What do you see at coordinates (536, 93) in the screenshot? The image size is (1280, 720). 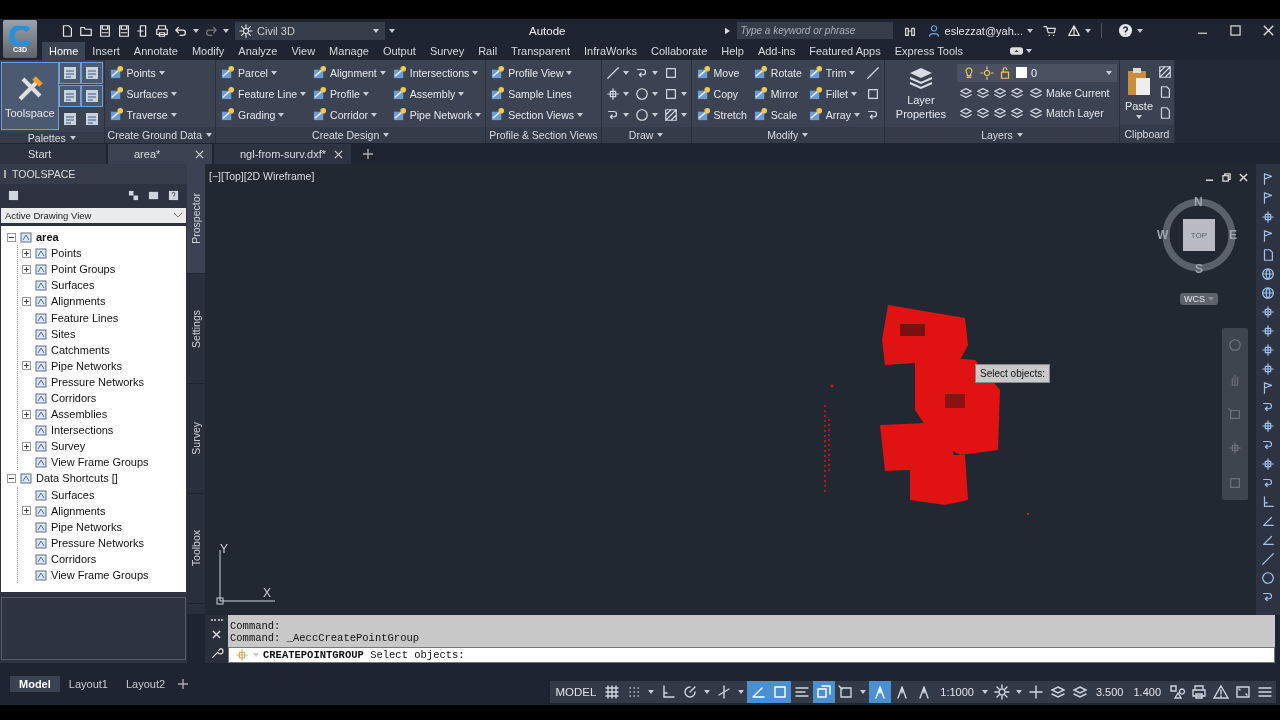 I see `ribbon-command-button: Sample Lines` at bounding box center [536, 93].